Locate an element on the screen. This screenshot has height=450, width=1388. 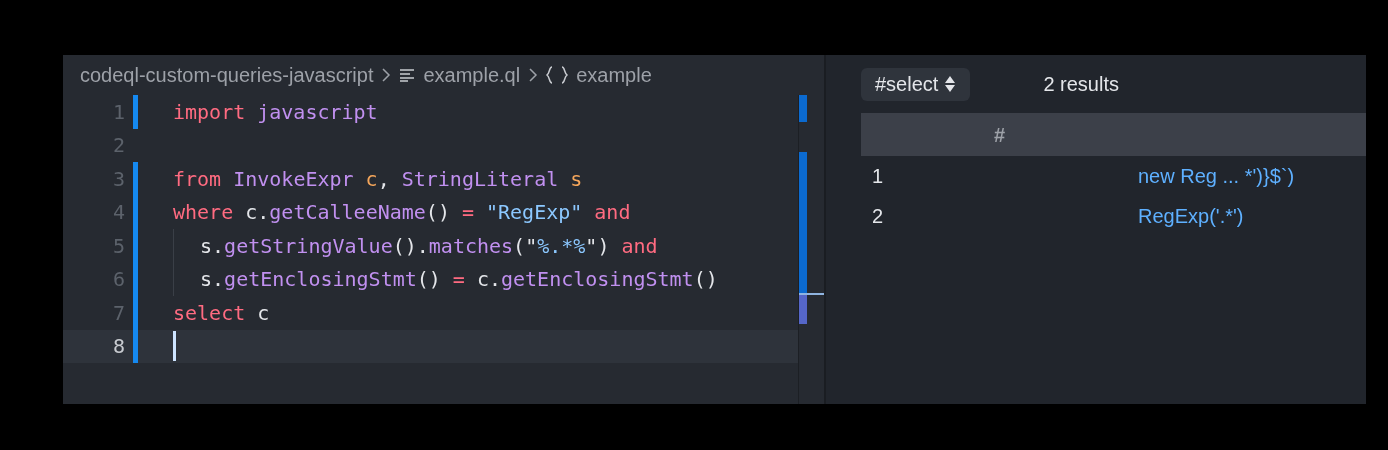
code-token: (). is located at coordinates (410, 246).